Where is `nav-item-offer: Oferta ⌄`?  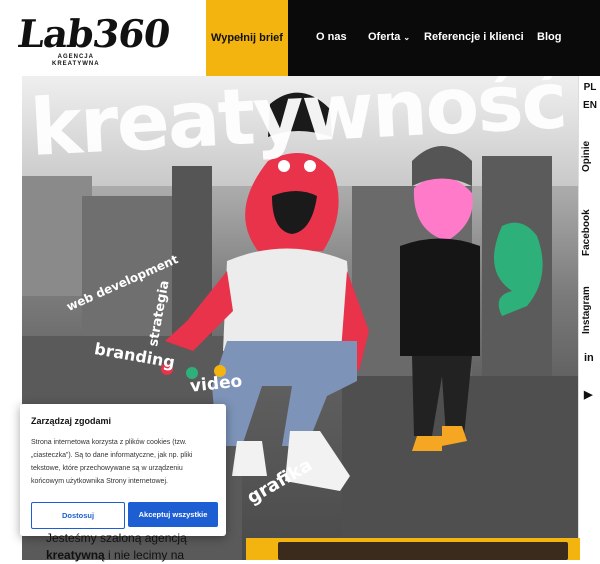
nav-item-offer: Oferta ⌄ is located at coordinates (389, 37).